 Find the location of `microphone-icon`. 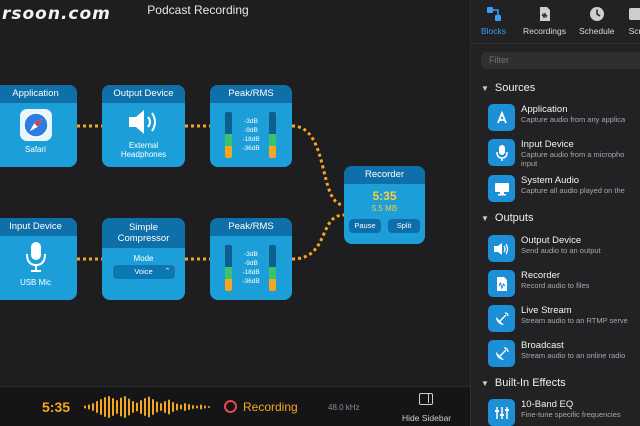

microphone-icon is located at coordinates (38, 257).